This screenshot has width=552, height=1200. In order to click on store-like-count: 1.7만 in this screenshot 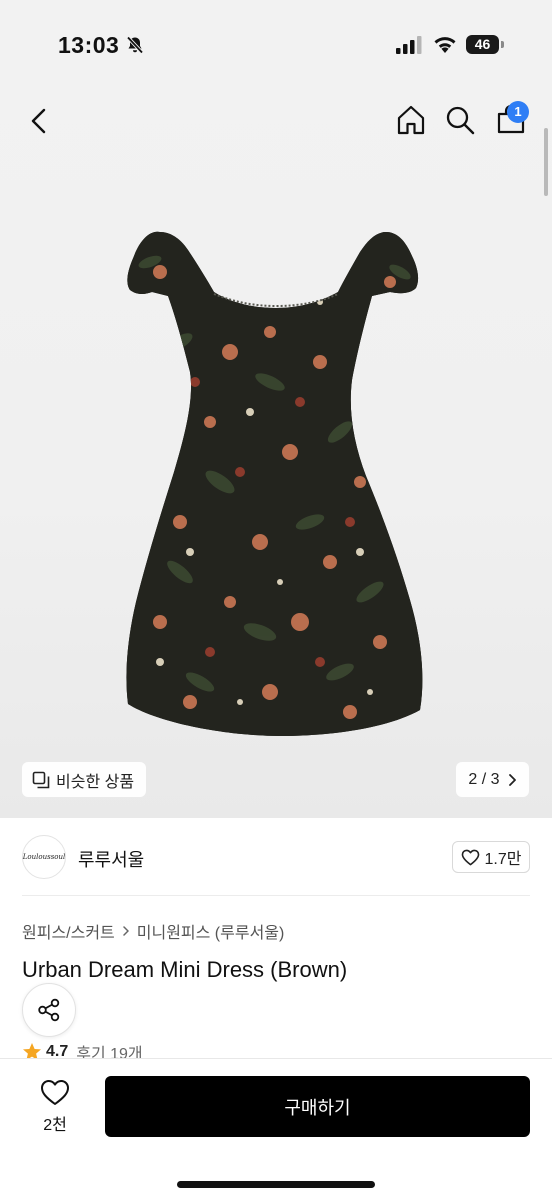, I will do `click(503, 859)`.